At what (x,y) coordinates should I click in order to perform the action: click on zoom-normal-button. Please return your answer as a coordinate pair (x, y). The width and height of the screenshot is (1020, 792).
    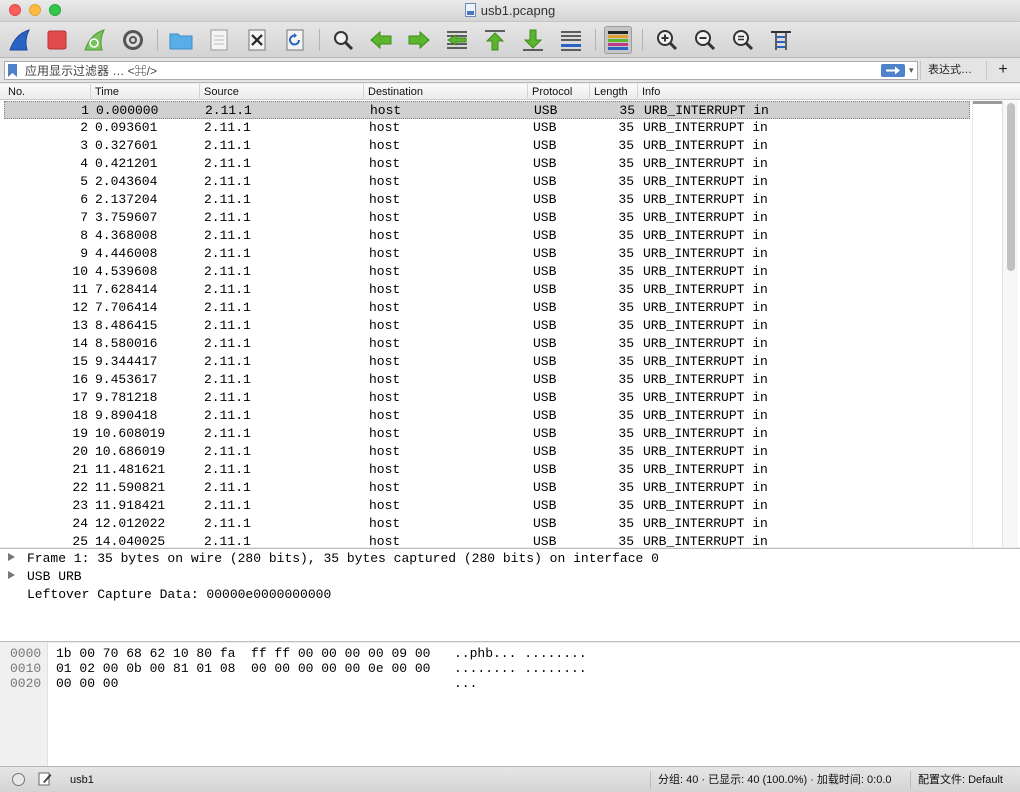
    Looking at the image, I should click on (743, 40).